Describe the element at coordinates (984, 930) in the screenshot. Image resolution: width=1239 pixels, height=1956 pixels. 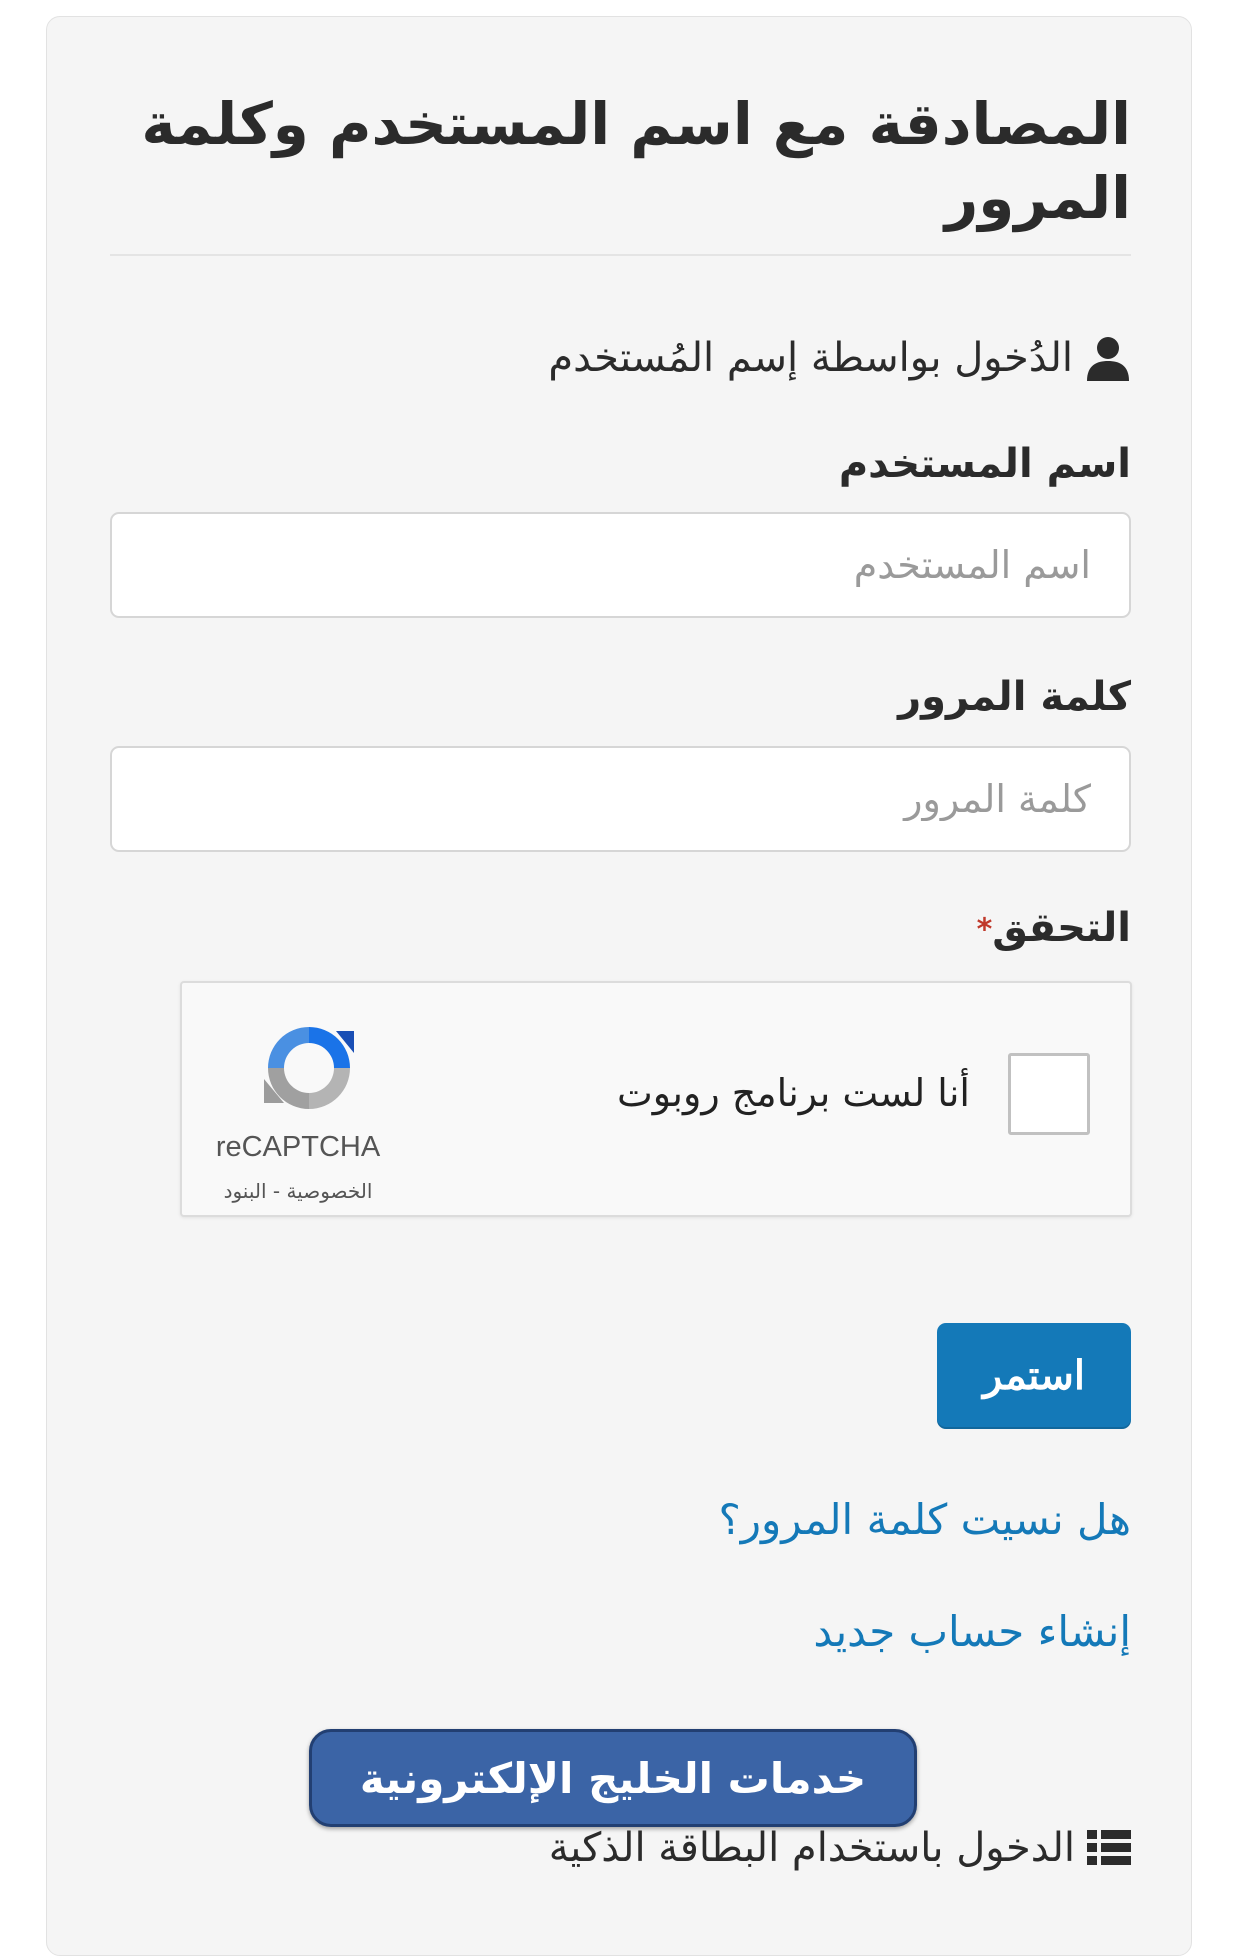
I see `required-marker: *` at that location.